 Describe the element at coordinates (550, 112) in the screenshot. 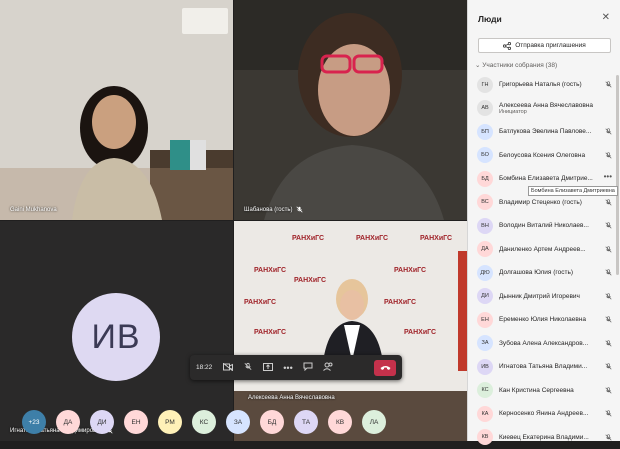

I see `participant-role: Инициатор` at that location.